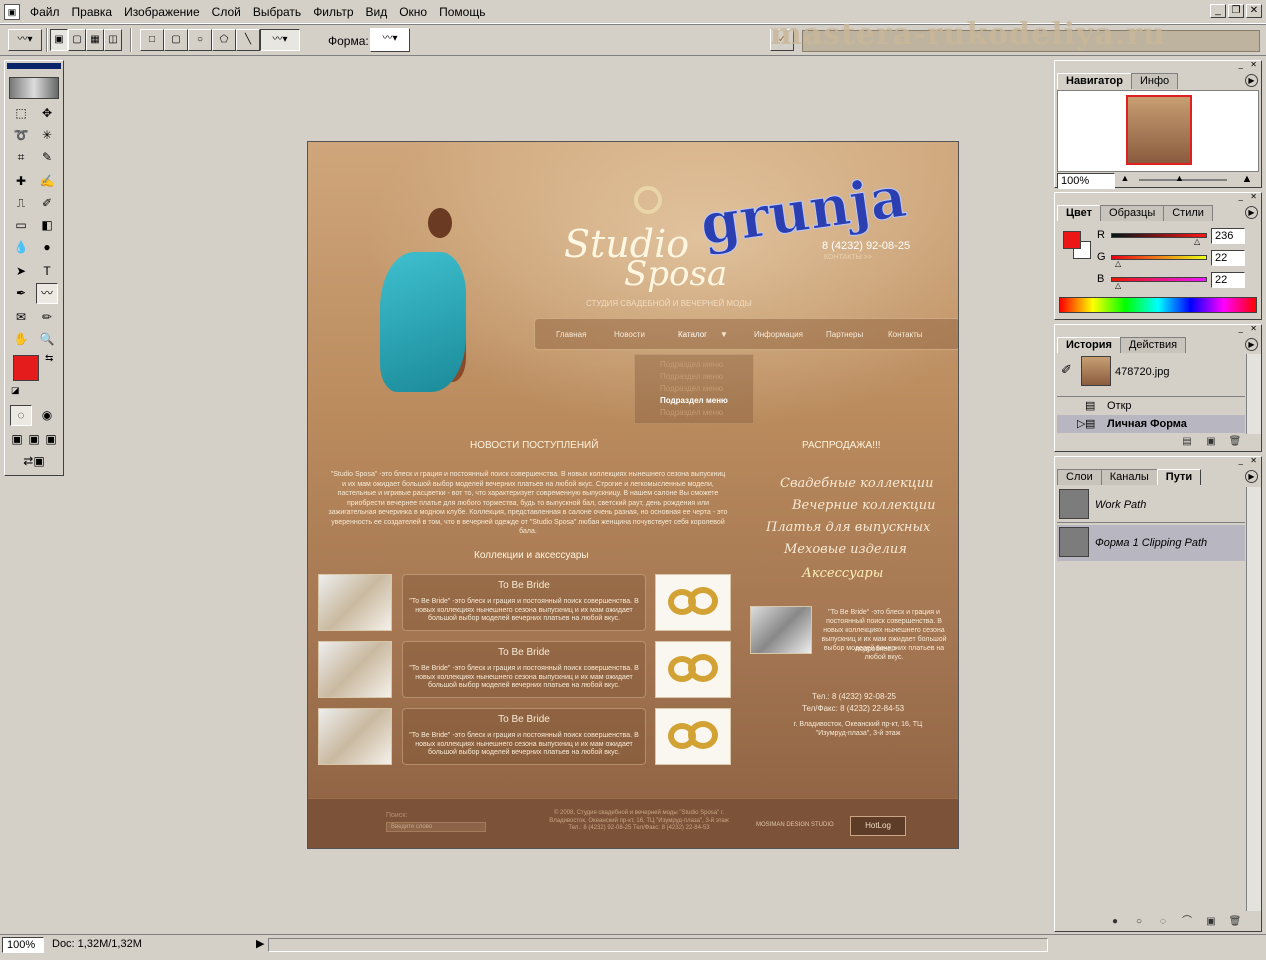 The height and width of the screenshot is (960, 1266). I want to click on load-selection-icon: ◌, so click(1163, 922).